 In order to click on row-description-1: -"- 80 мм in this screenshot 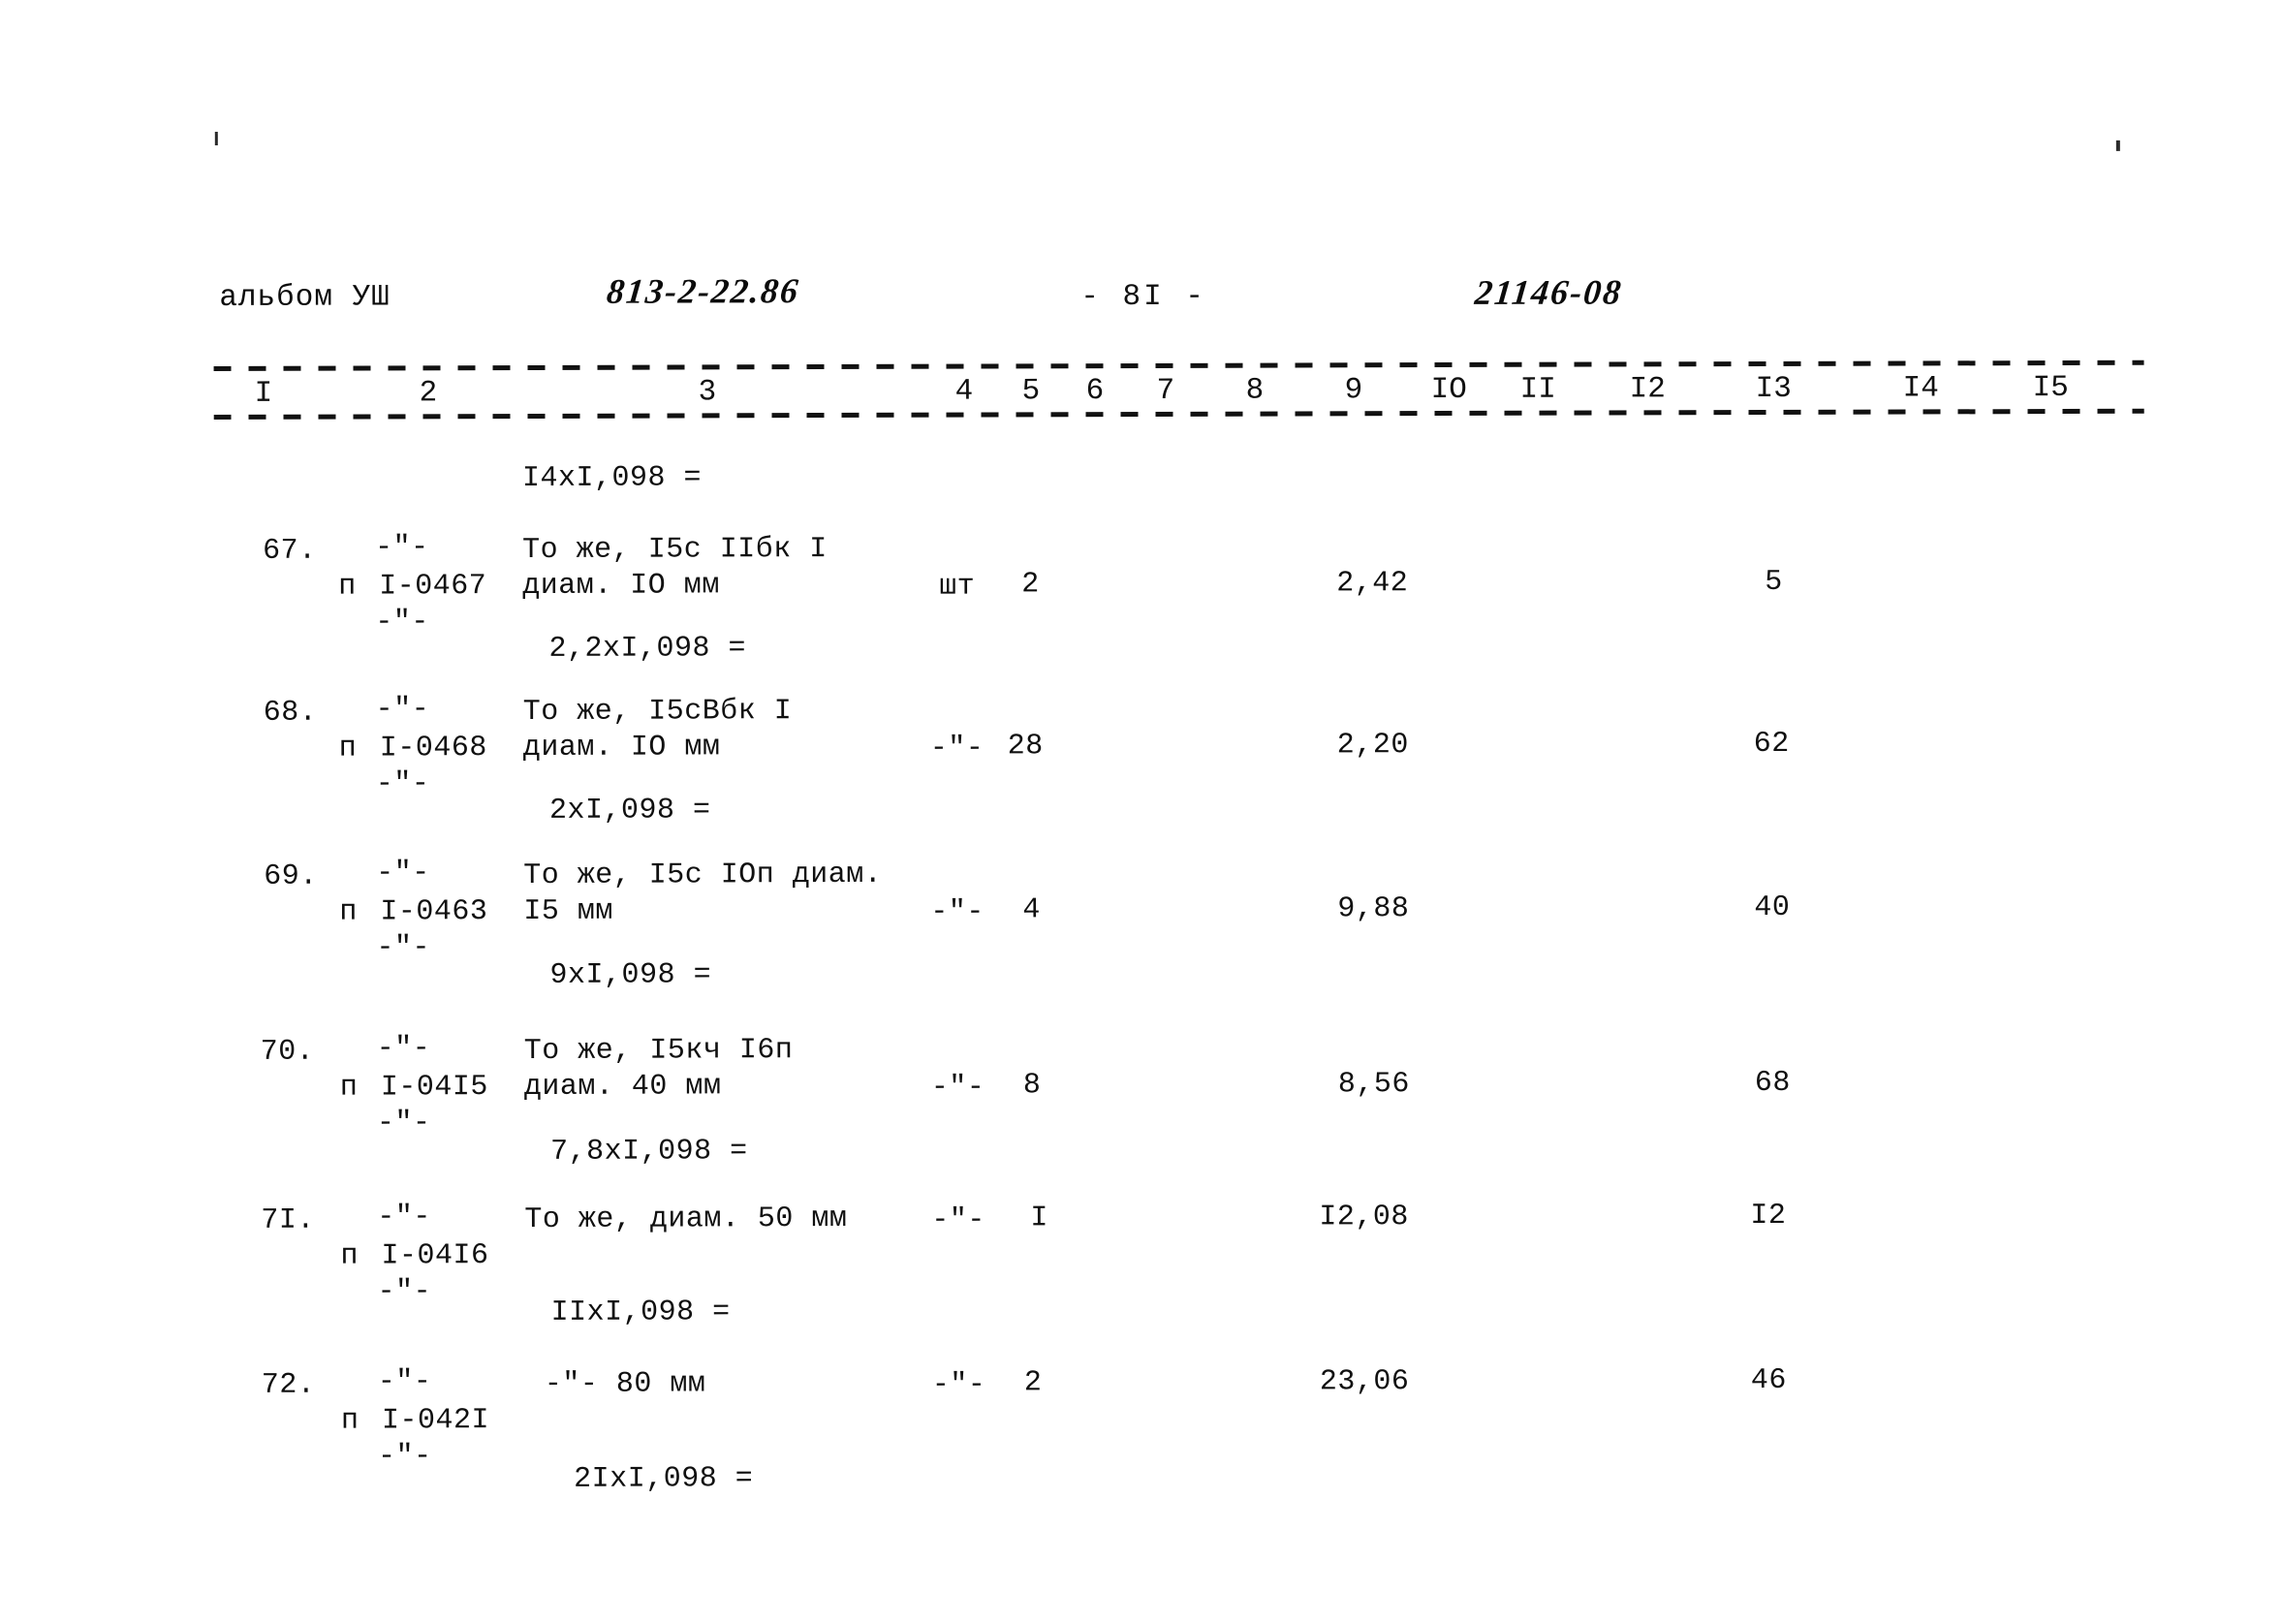, I will do `click(625, 1384)`.